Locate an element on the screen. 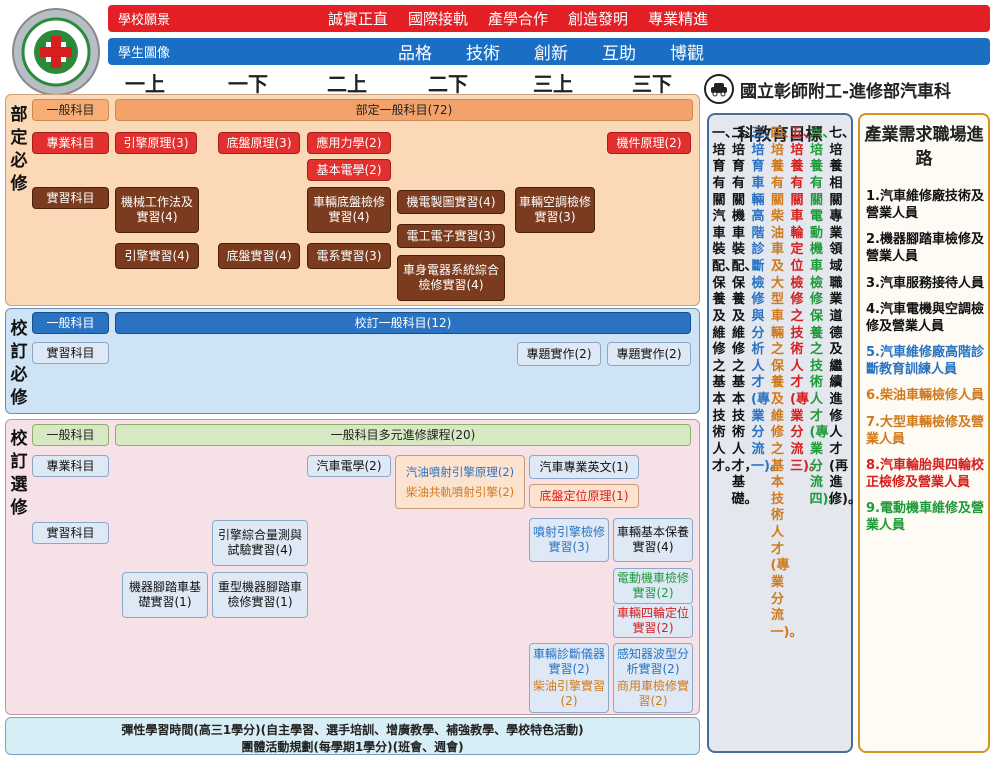 Image resolution: width=1000 pixels, height=758 pixels. education-goal-column: 二、 培育有關機車裝配、保養及維修之基本技術人才，基礎。 is located at coordinates (744, 317).